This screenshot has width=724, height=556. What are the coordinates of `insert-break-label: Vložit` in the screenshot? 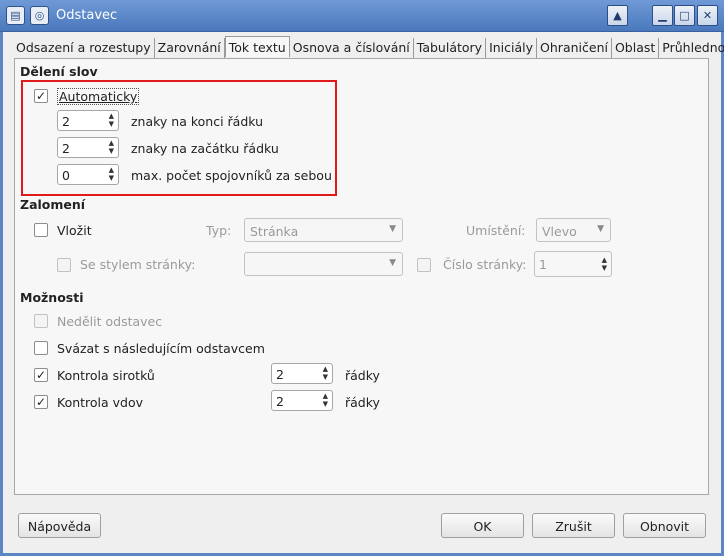 It's located at (74, 230).